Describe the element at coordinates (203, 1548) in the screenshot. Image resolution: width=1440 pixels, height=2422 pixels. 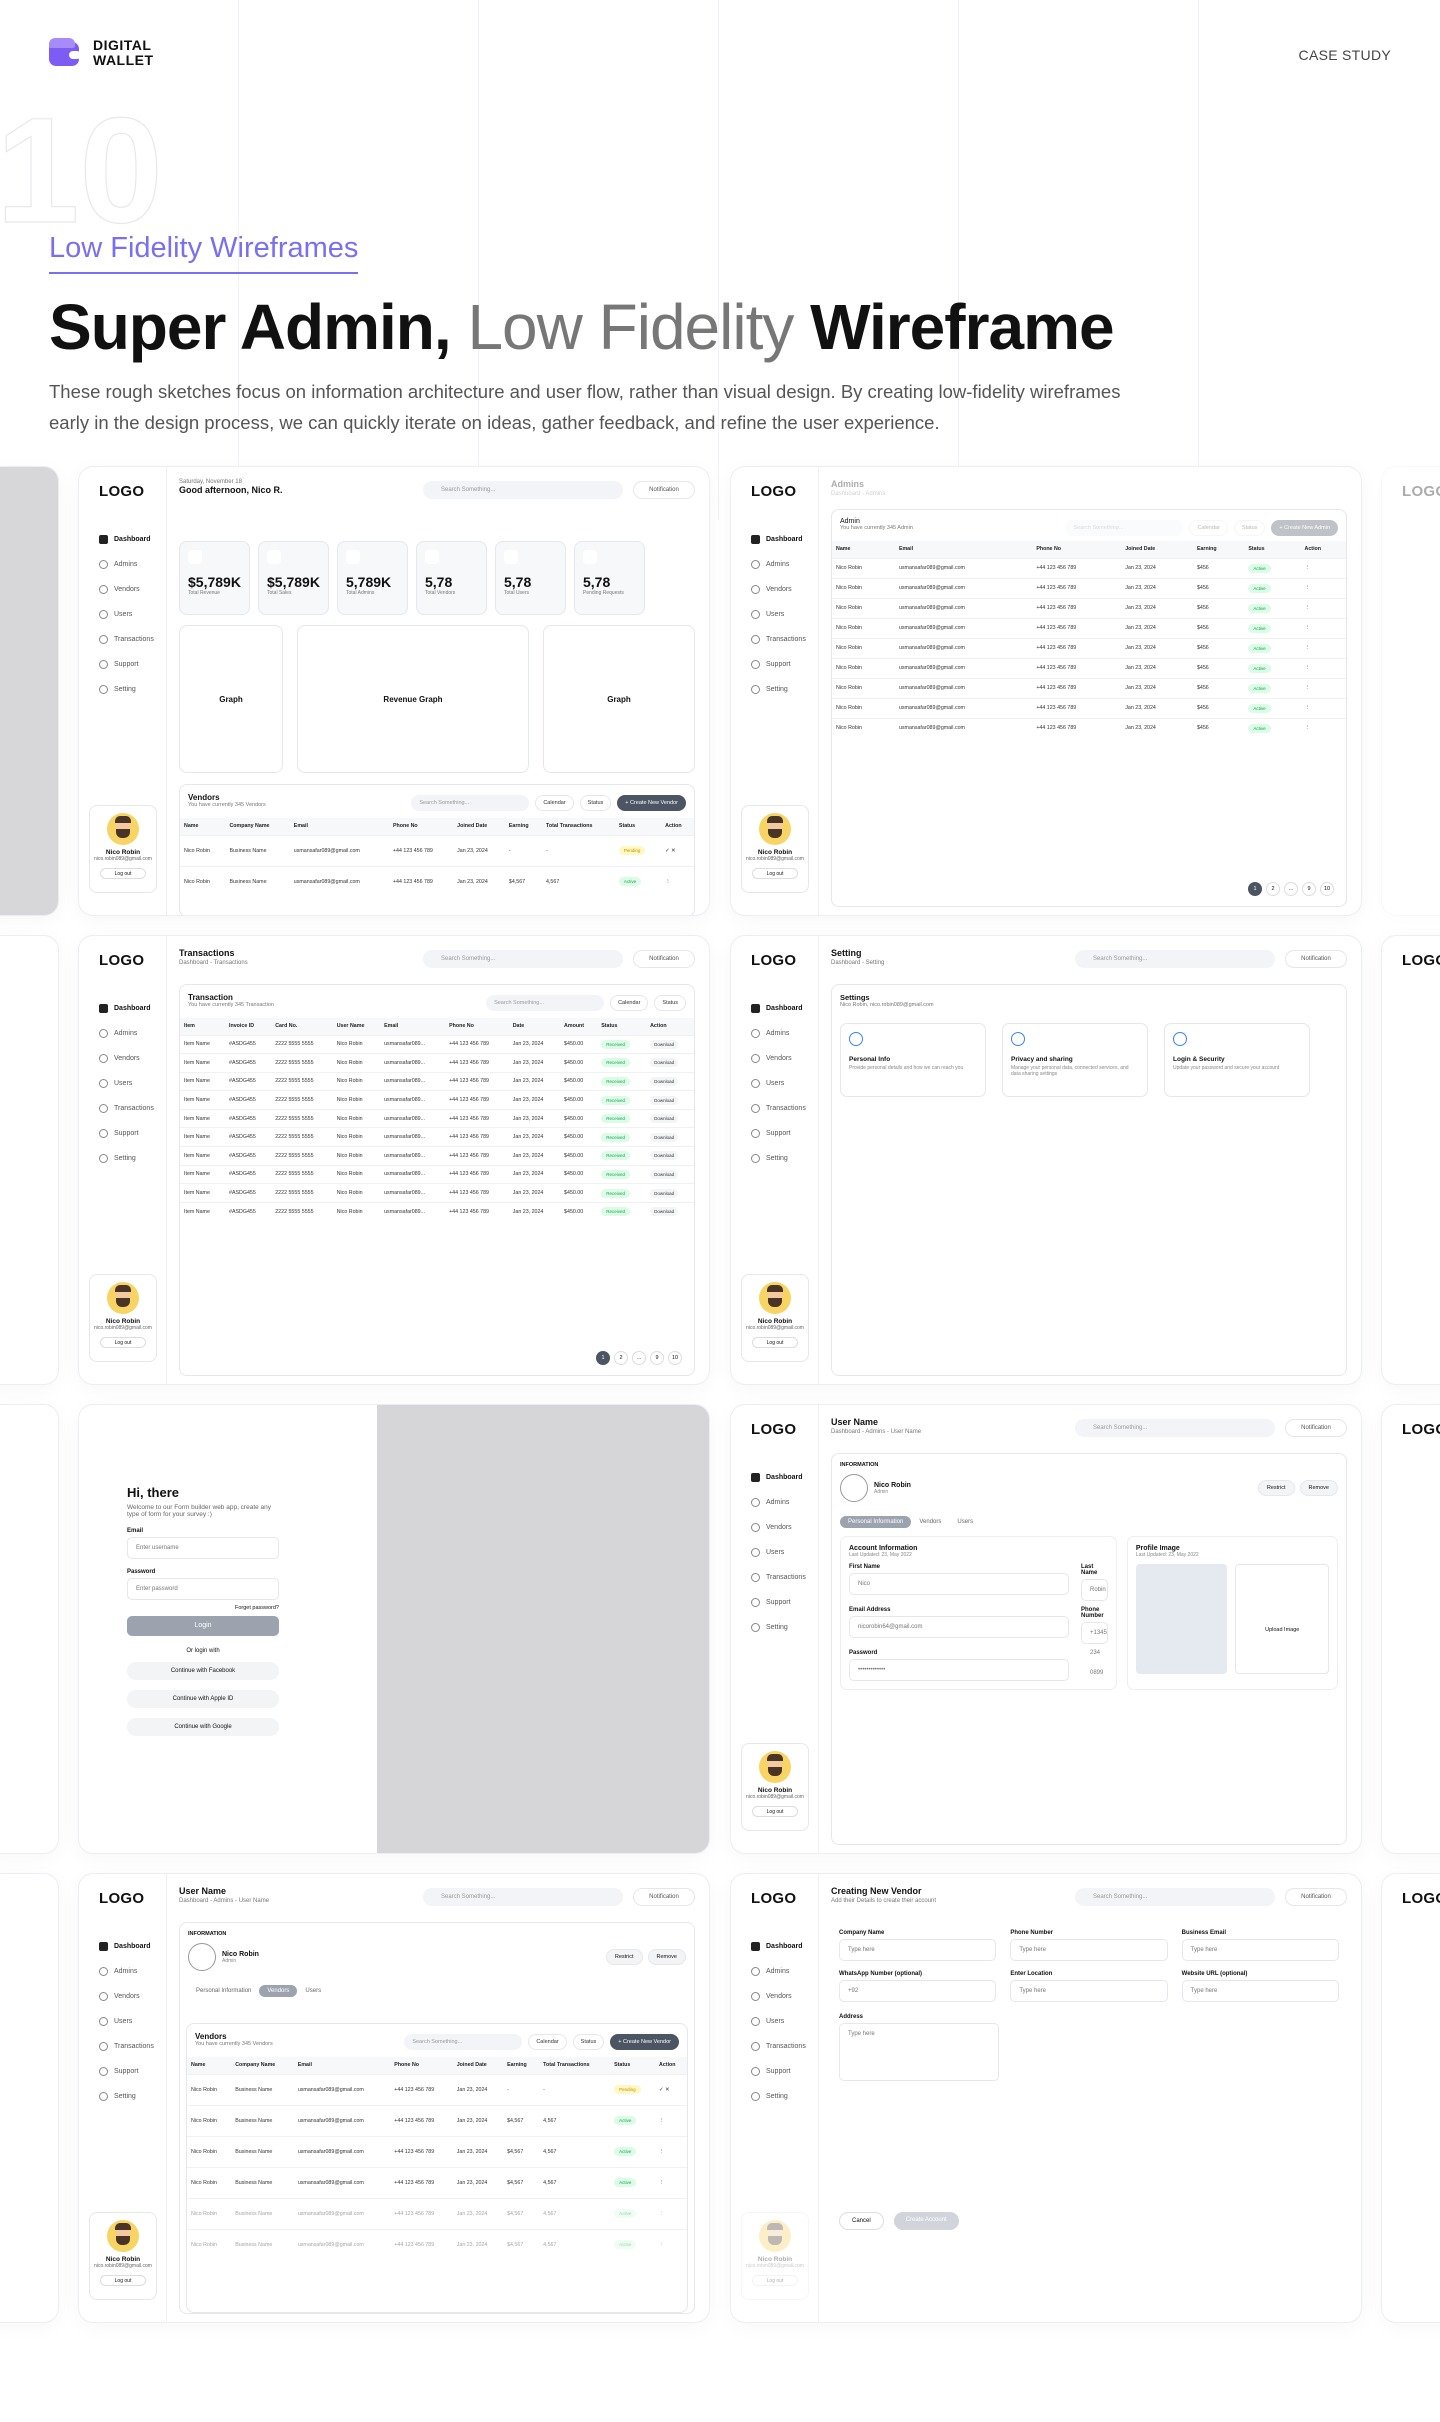
I see `email-field: Enter username` at that location.